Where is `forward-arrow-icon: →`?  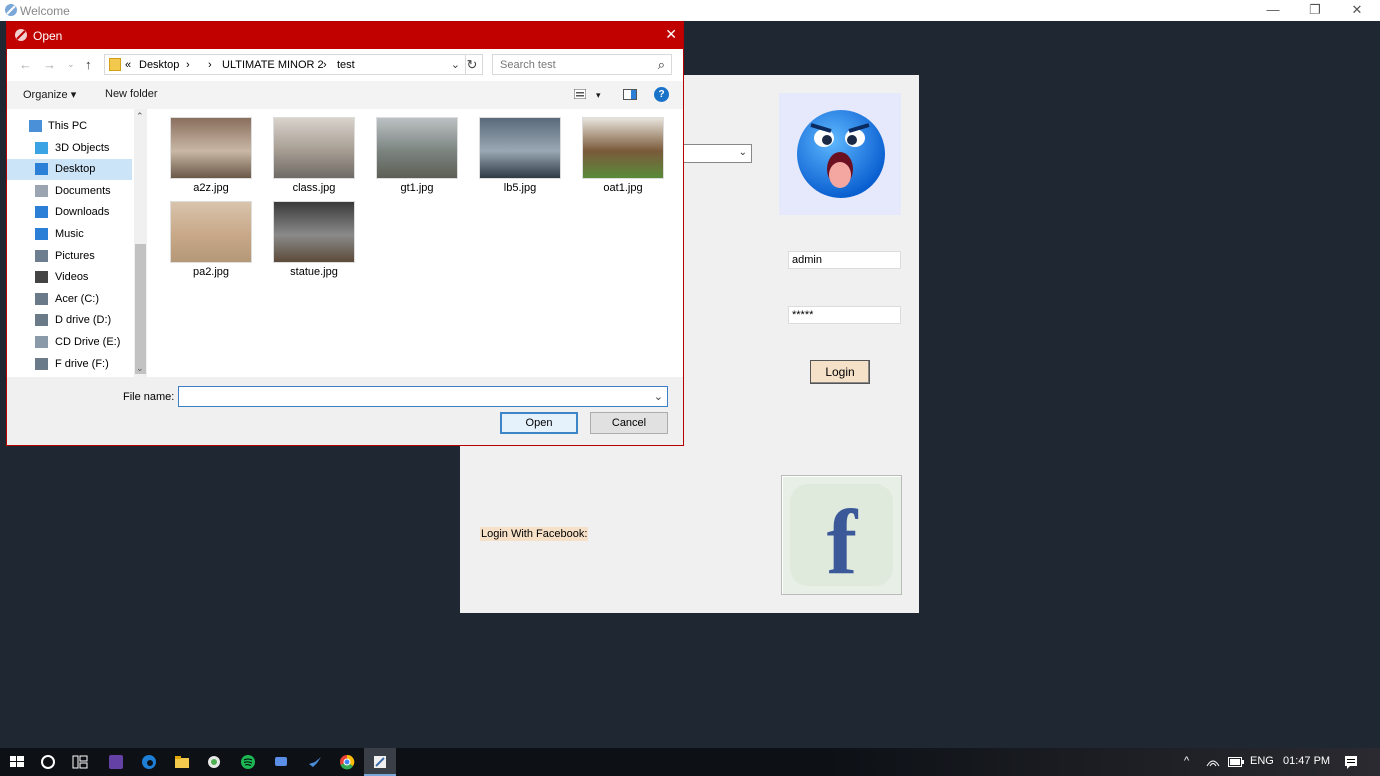
forward-arrow-icon: → is located at coordinates (49, 64).